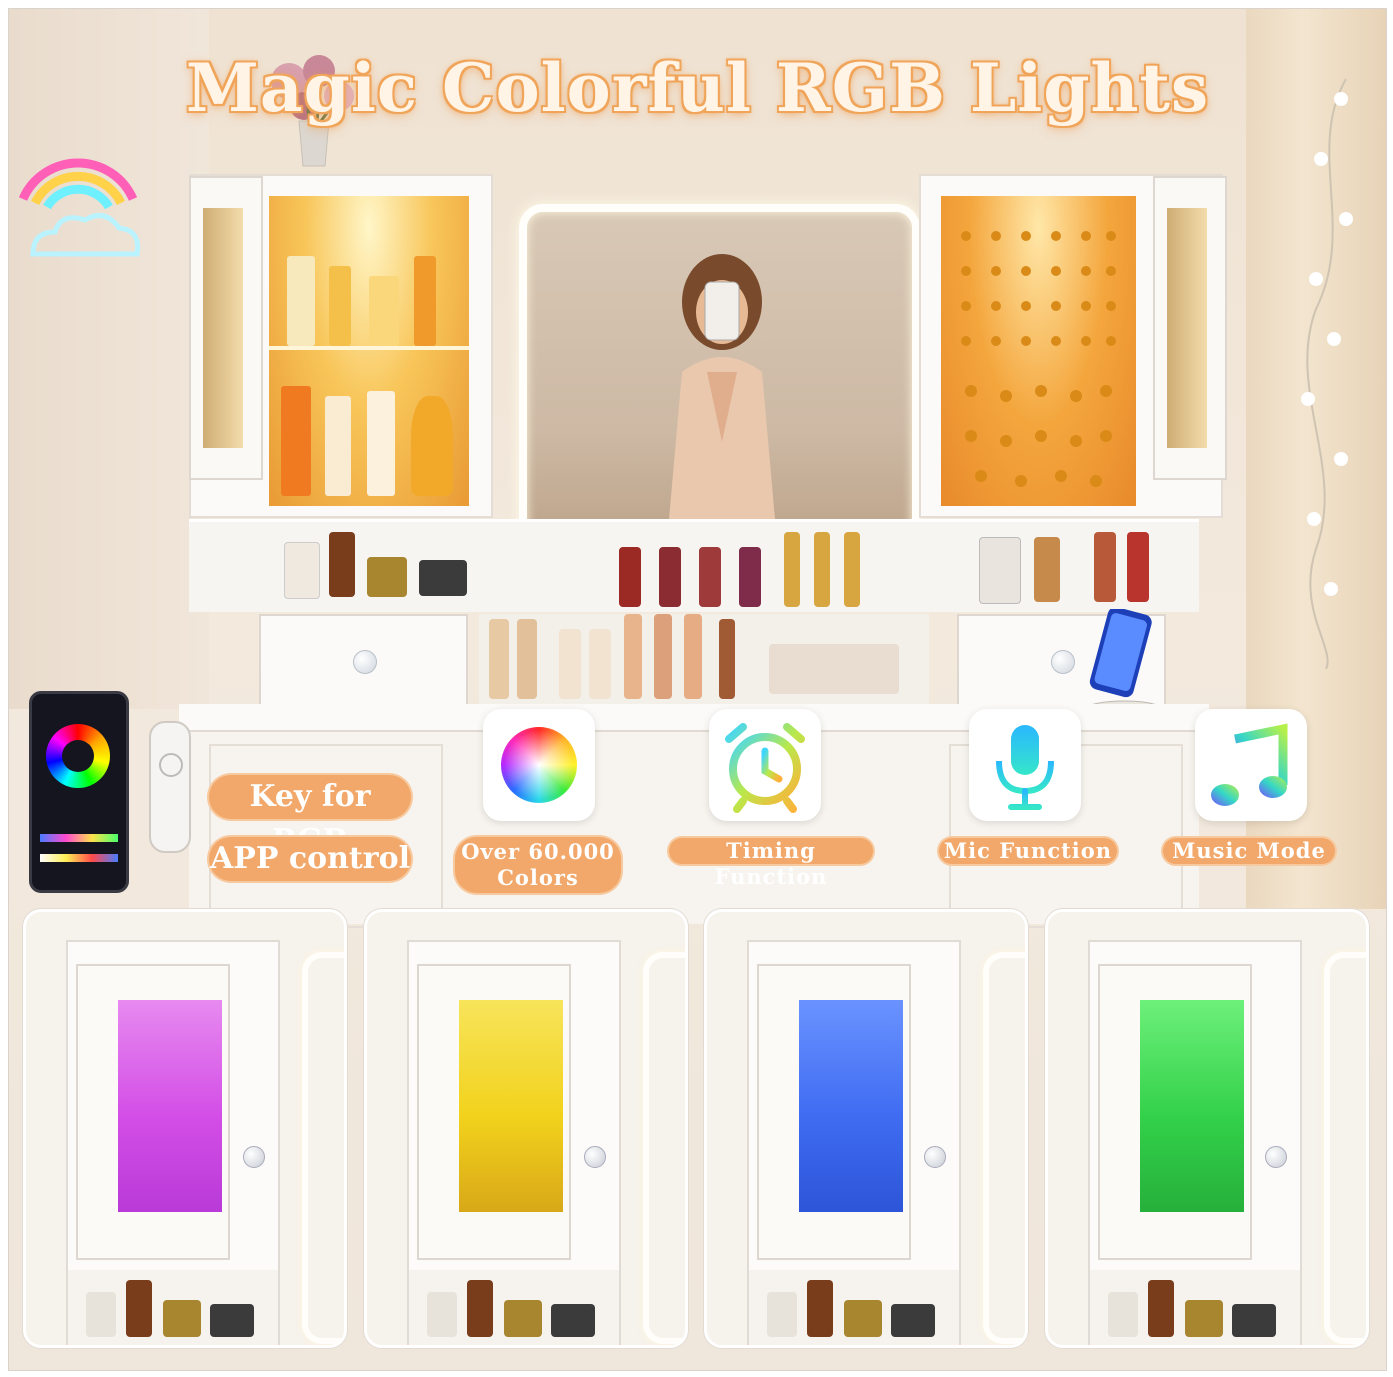 The height and width of the screenshot is (1377, 1393). I want to click on panel-blue, so click(866, 1128).